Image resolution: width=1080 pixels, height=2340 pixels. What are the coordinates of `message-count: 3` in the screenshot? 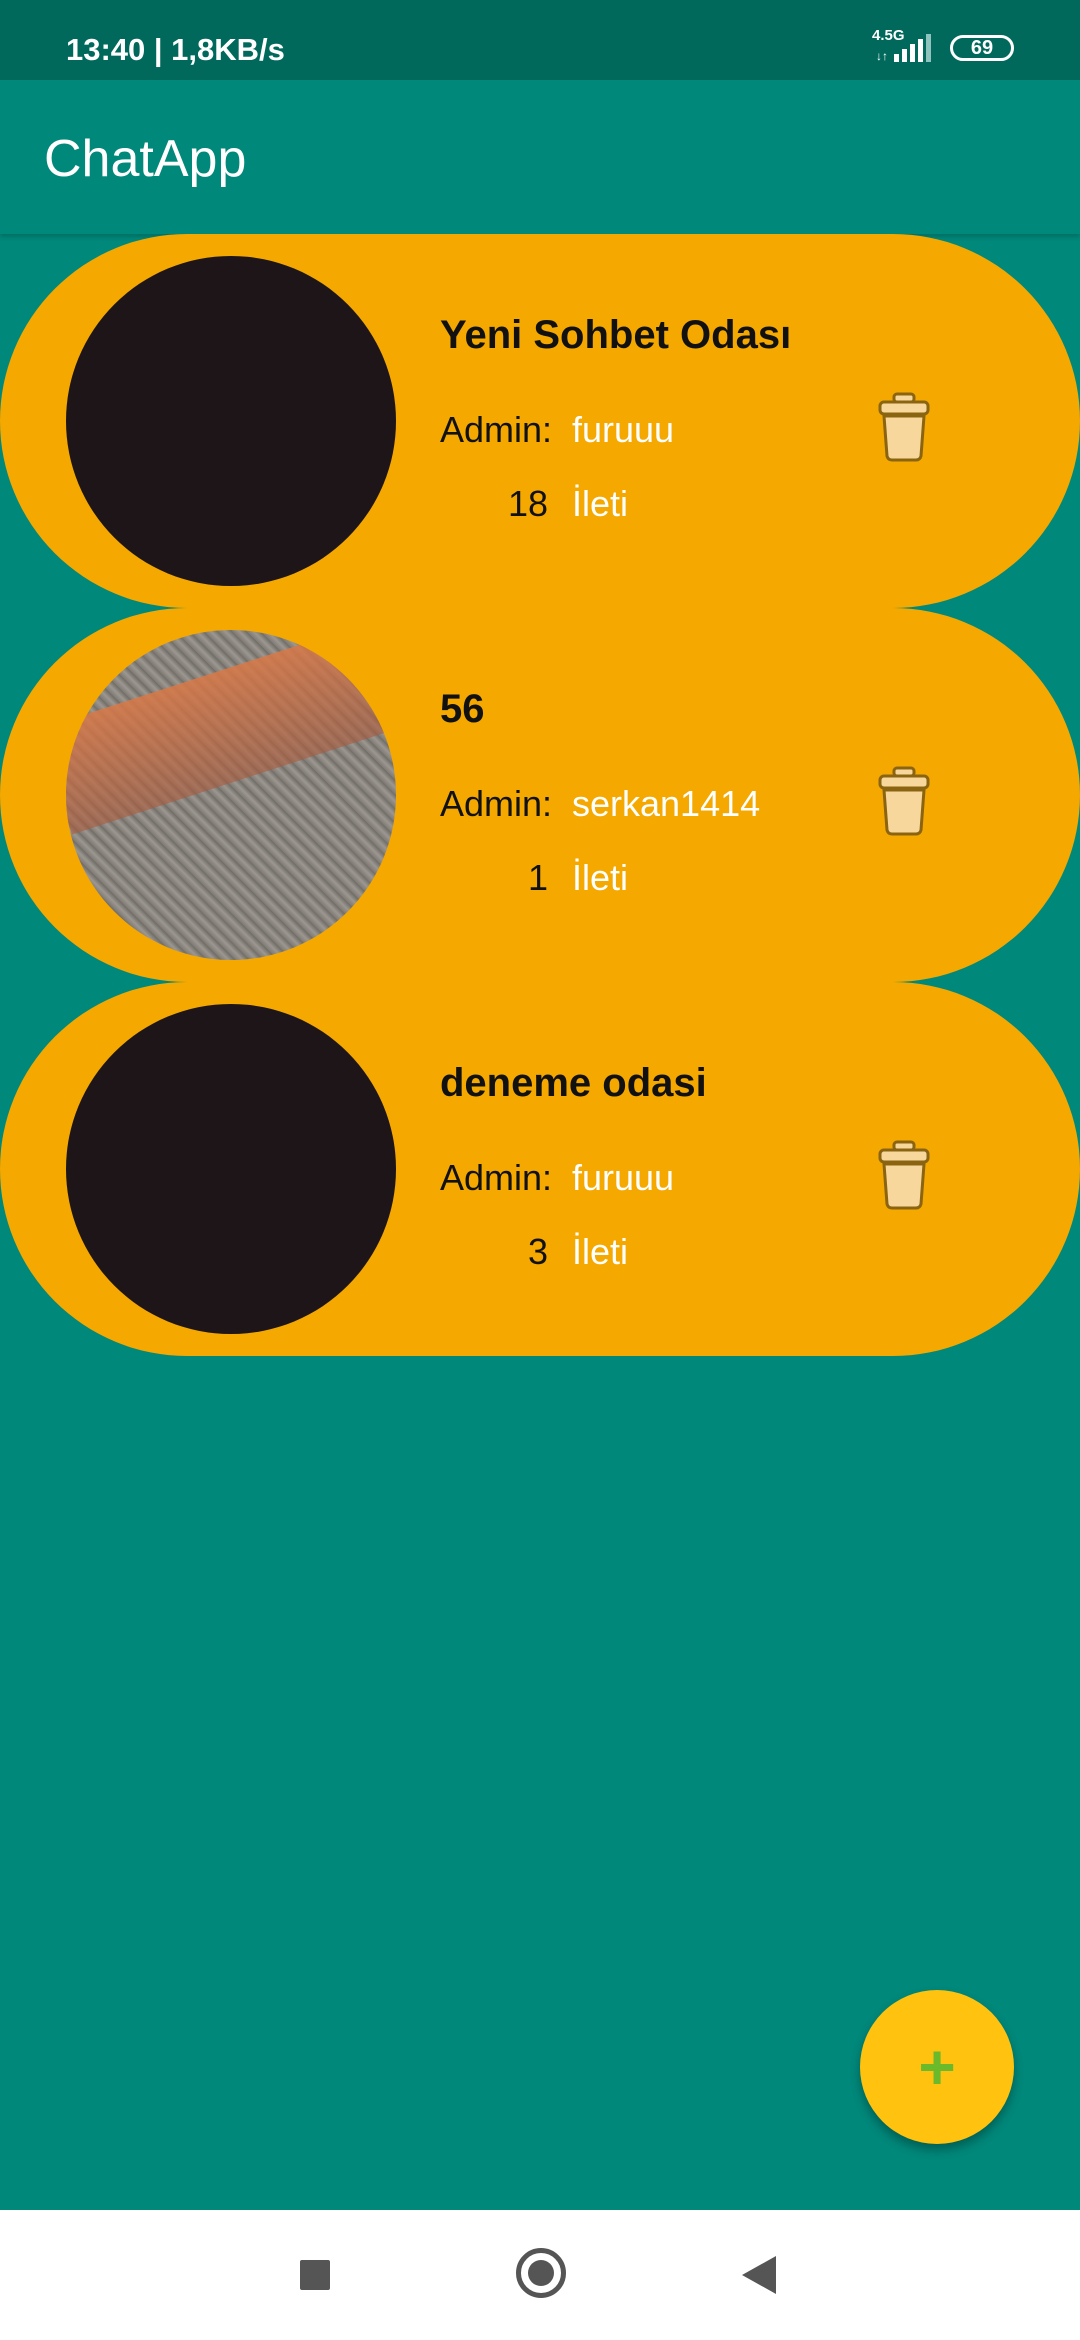 It's located at (537, 1251).